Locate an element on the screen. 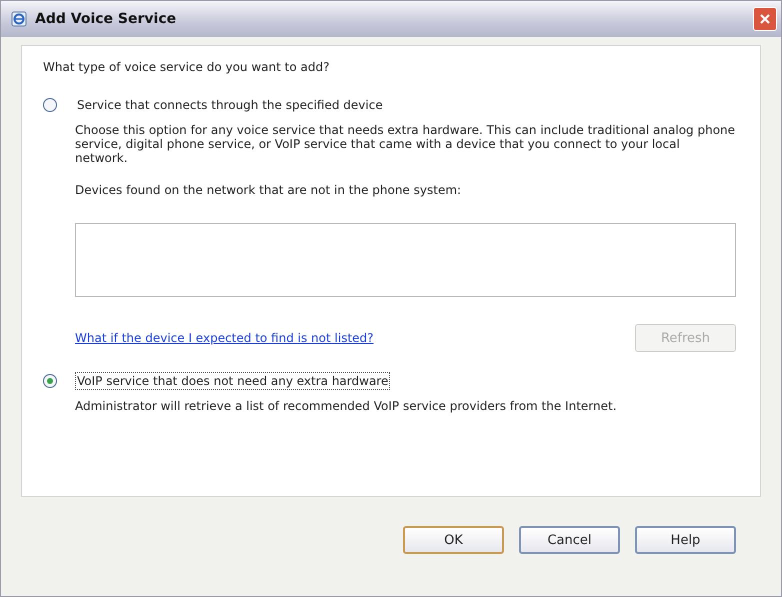 This screenshot has height=597, width=782. help-link: What if the device I expected to find is not listed? is located at coordinates (224, 338).